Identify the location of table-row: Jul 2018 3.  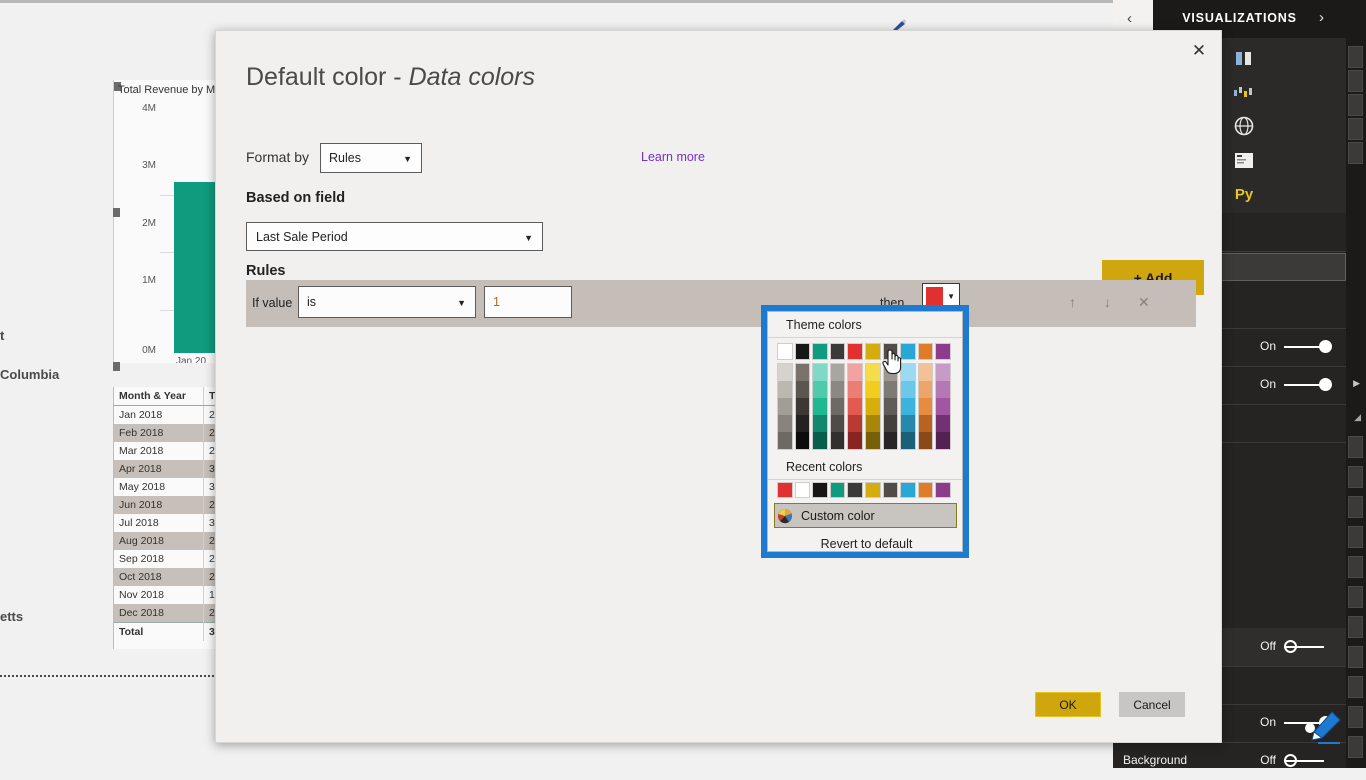
(166, 523).